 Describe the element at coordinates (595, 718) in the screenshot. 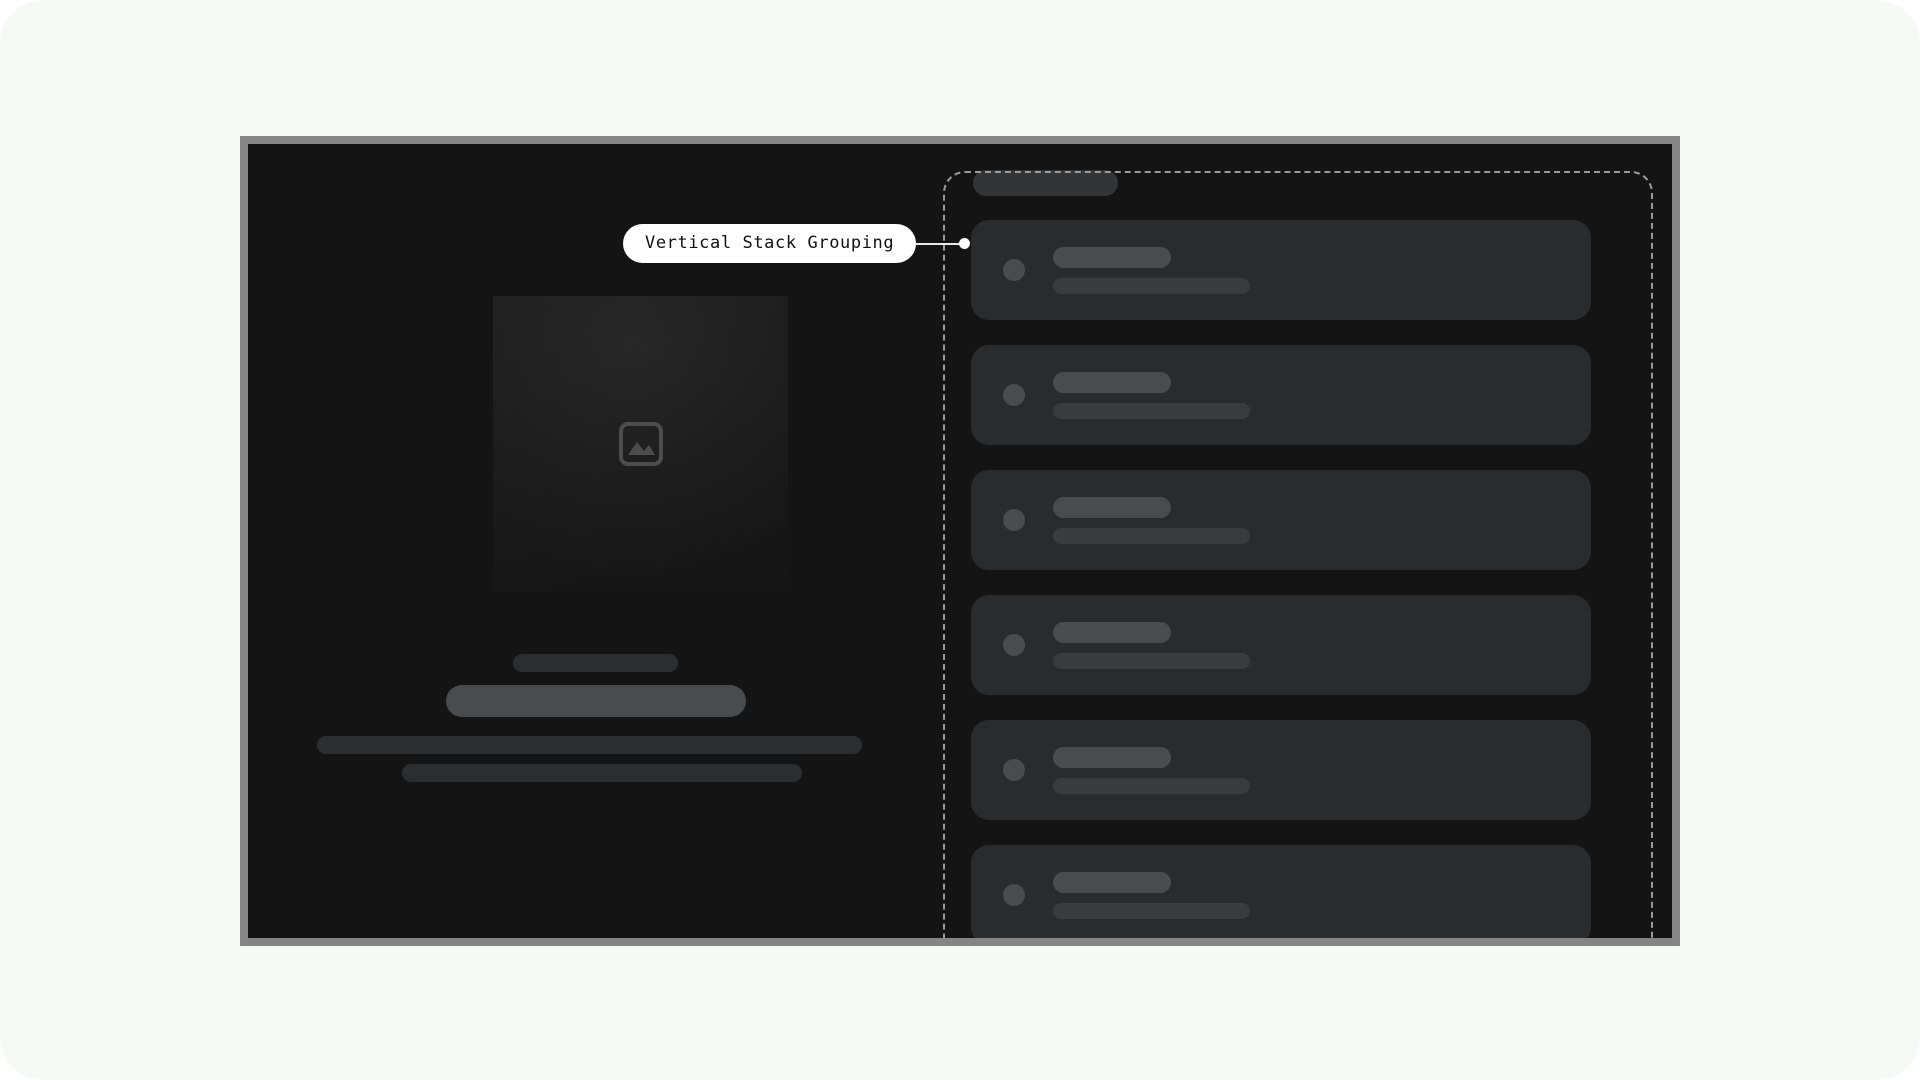

I see `detail-skeleton-bars` at that location.